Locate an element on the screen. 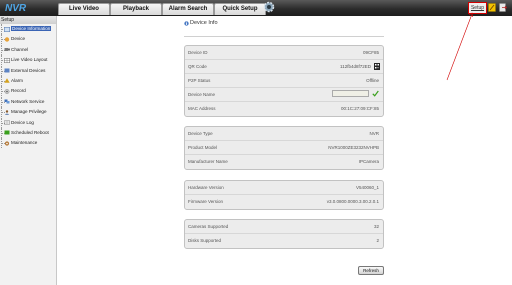  sidebar-item-label: Channel is located at coordinates (20, 49).